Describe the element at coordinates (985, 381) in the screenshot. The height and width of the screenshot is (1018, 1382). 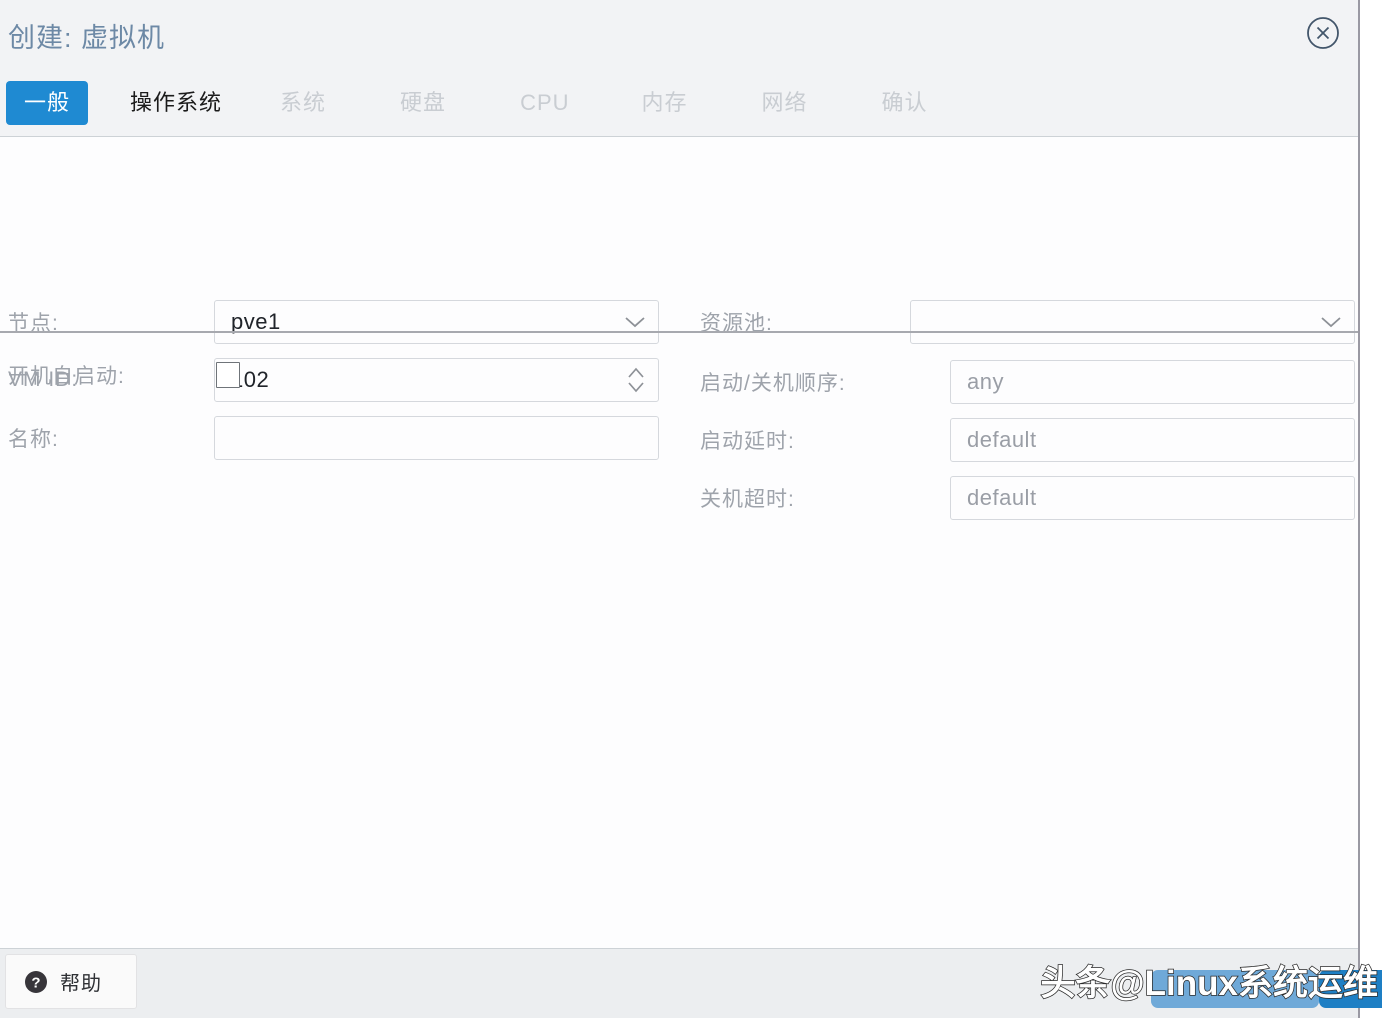
I see `start-order-value: any` at that location.